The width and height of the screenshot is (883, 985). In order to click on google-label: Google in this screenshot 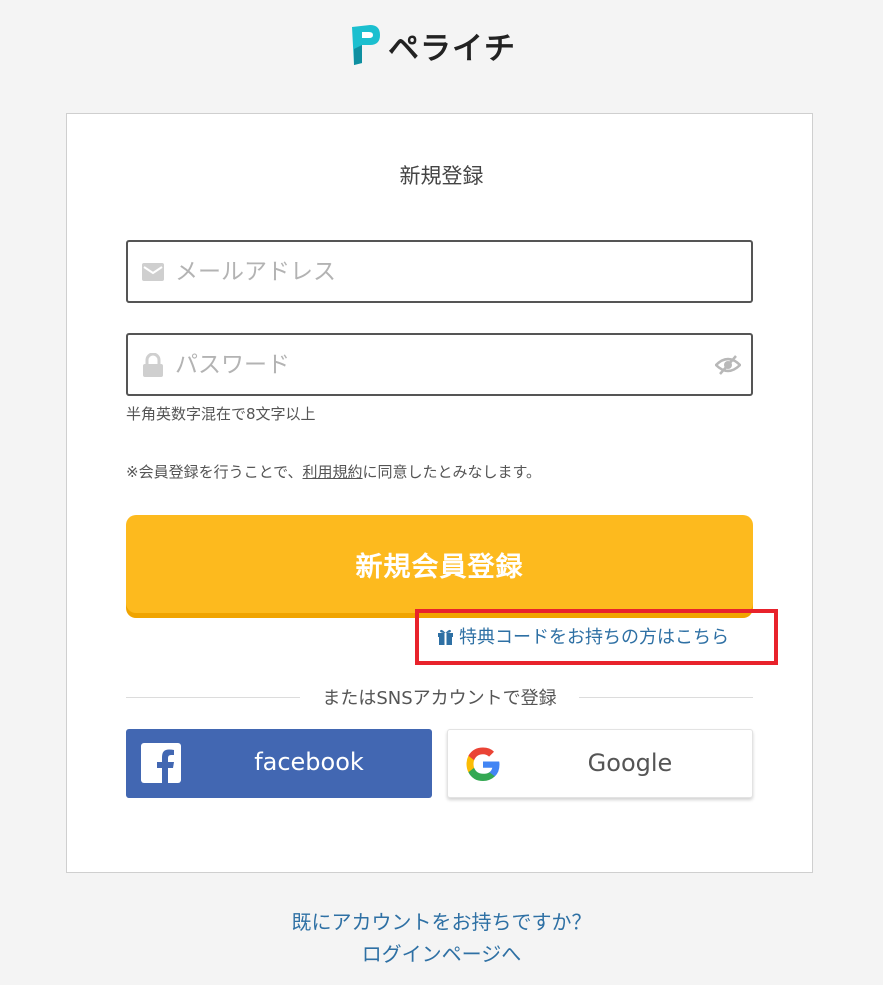, I will do `click(630, 763)`.